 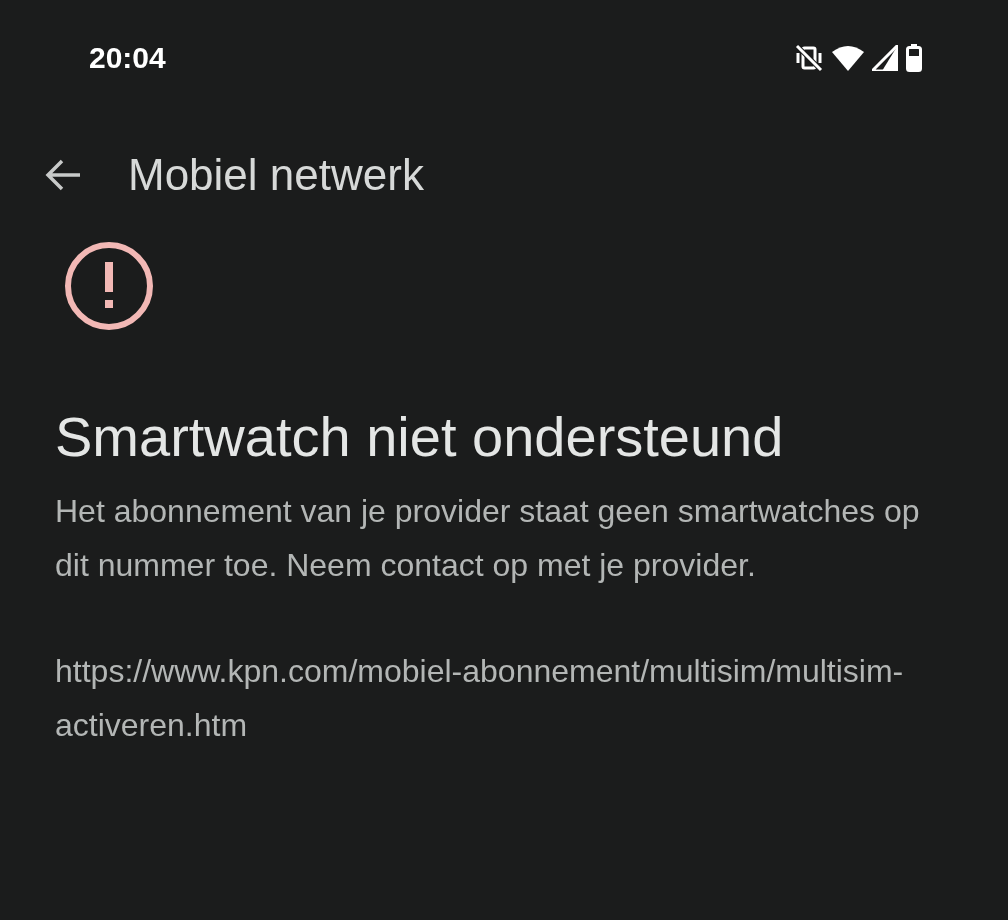 What do you see at coordinates (420, 437) in the screenshot?
I see `message-title: Smartwatch niet ondersteund` at bounding box center [420, 437].